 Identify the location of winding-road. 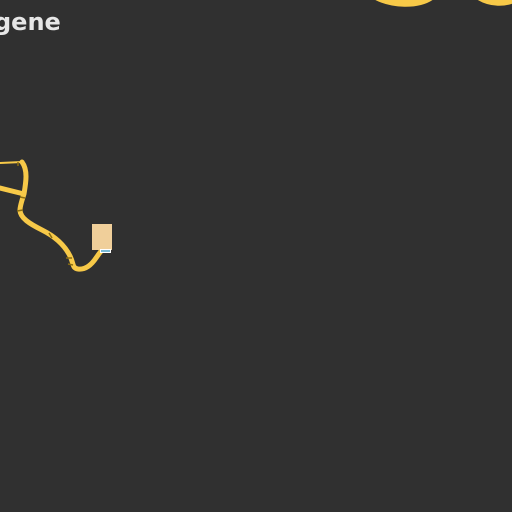
(53, 215).